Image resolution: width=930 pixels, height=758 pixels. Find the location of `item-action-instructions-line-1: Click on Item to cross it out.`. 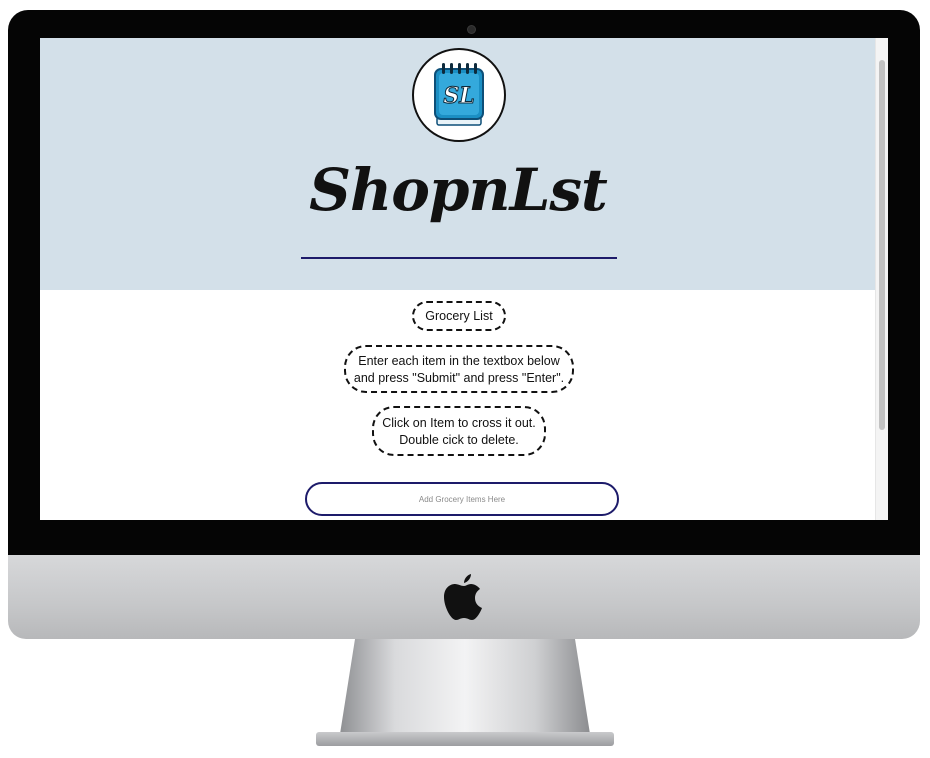

item-action-instructions-line-1: Click on Item to cross it out. is located at coordinates (459, 423).